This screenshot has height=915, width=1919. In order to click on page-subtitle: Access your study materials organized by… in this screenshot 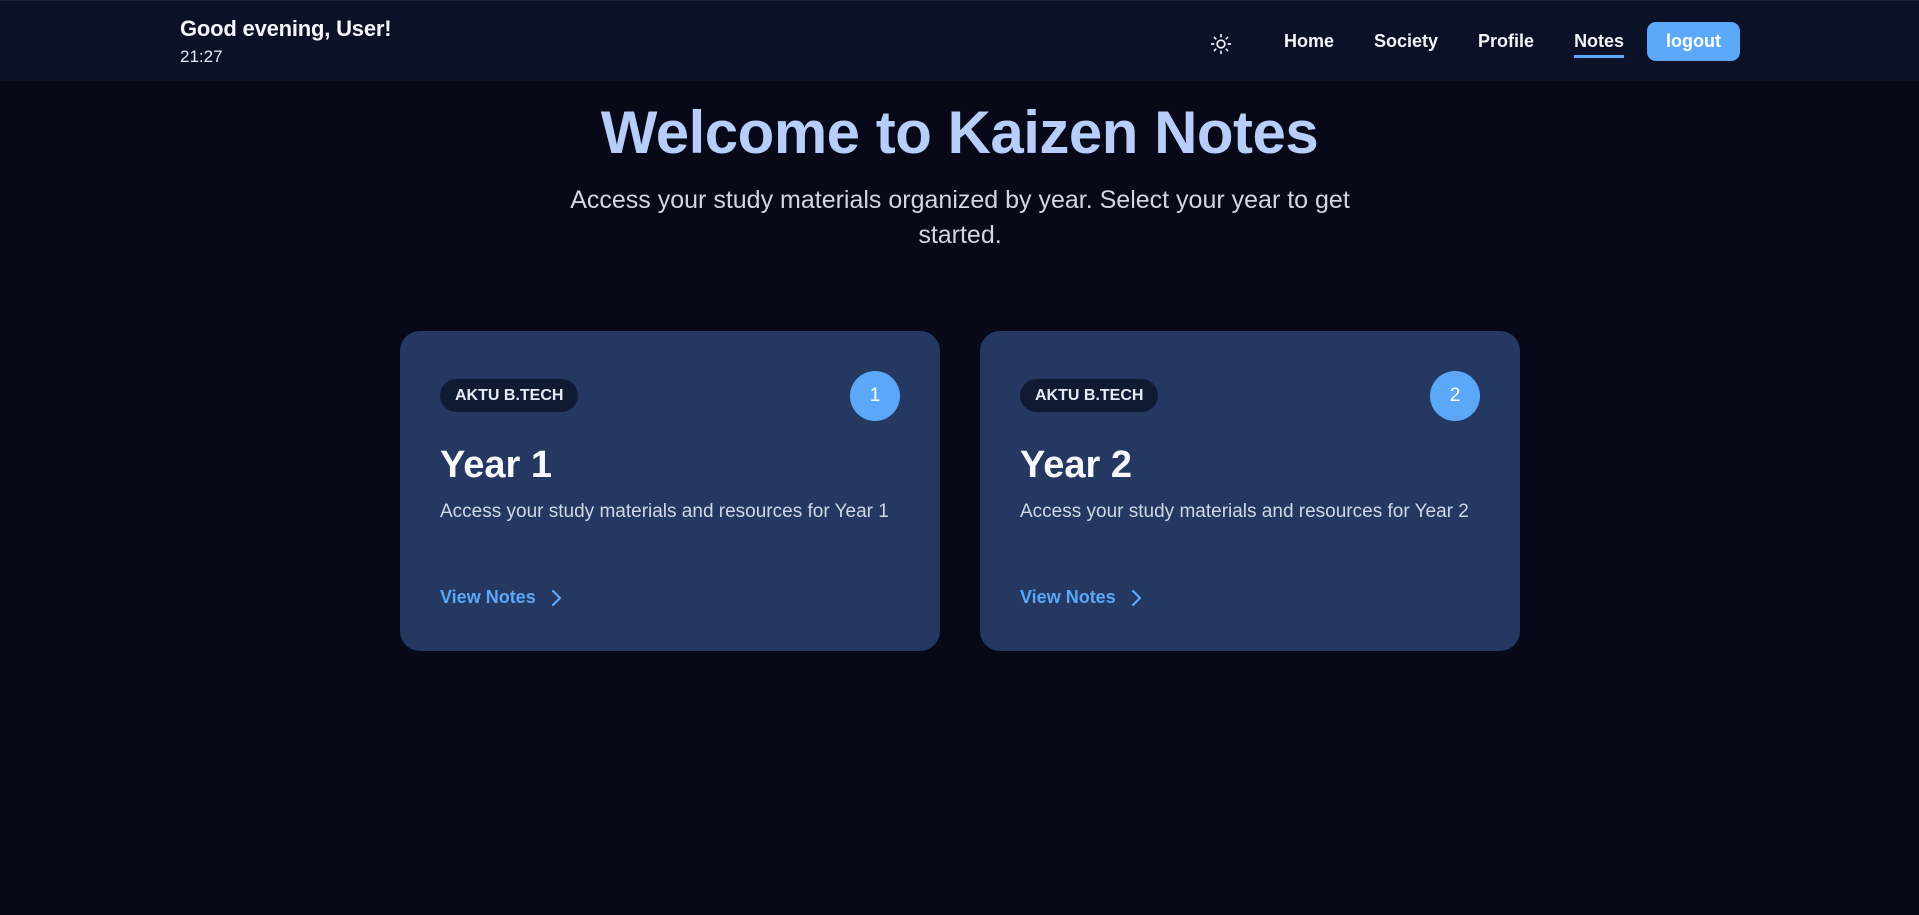, I will do `click(960, 217)`.